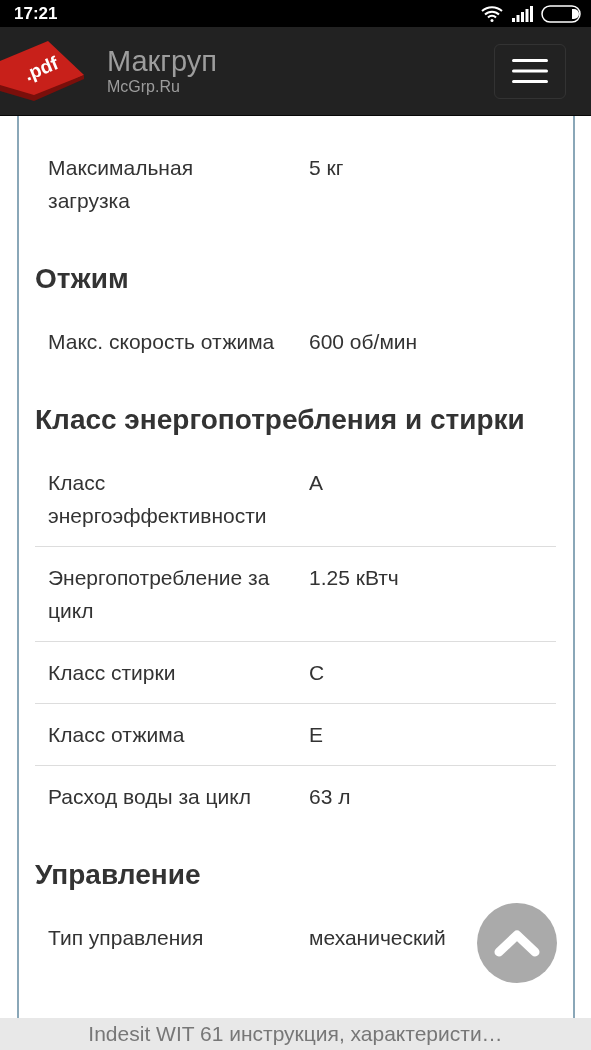 Image resolution: width=591 pixels, height=1050 pixels. Describe the element at coordinates (316, 483) in the screenshot. I see `spec-value: A` at that location.